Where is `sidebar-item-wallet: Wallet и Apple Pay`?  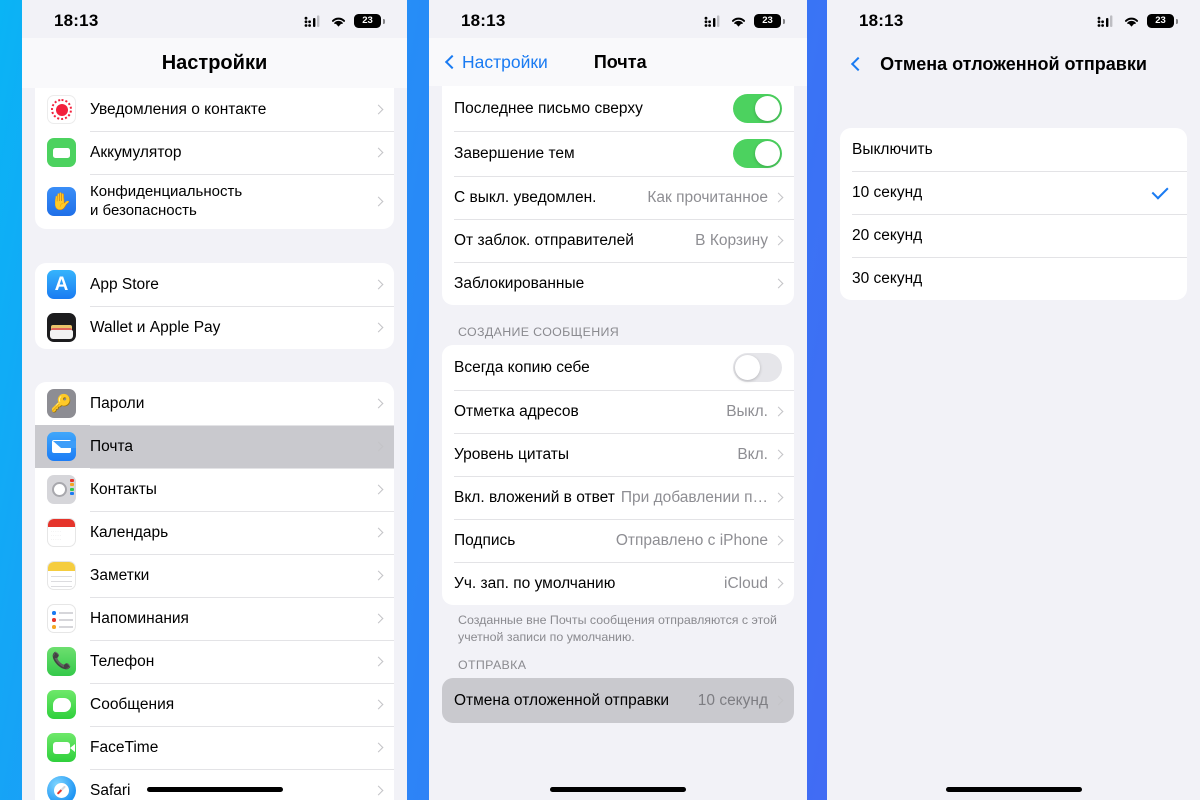
sidebar-item-wallet: Wallet и Apple Pay is located at coordinates (214, 327).